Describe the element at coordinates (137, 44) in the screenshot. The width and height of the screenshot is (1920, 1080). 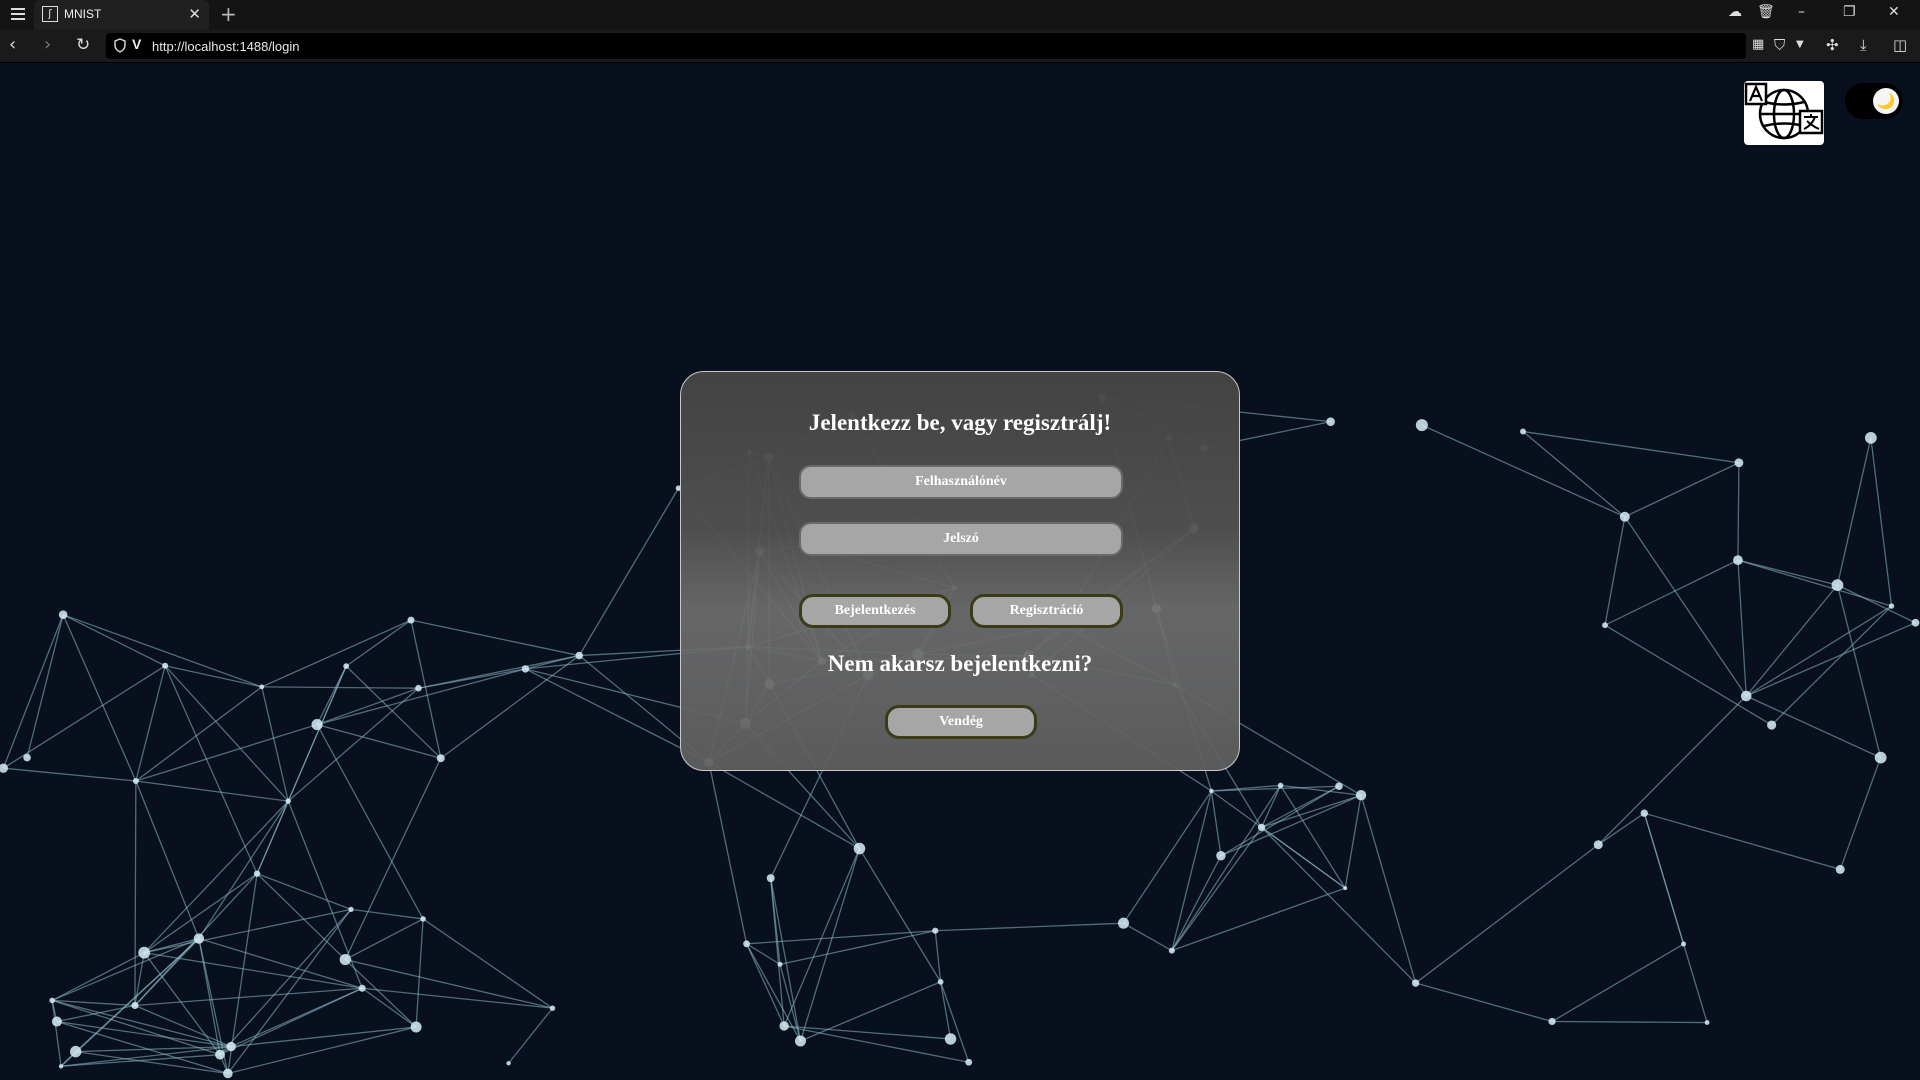
I see `vivaldi-icon: V` at that location.